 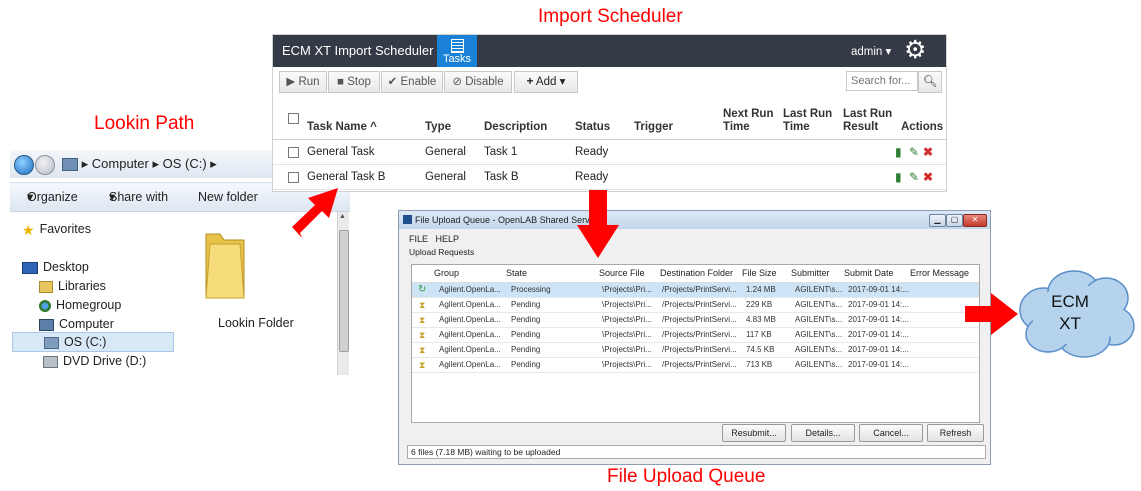 I want to click on col-date: Submit Date, so click(x=869, y=273).